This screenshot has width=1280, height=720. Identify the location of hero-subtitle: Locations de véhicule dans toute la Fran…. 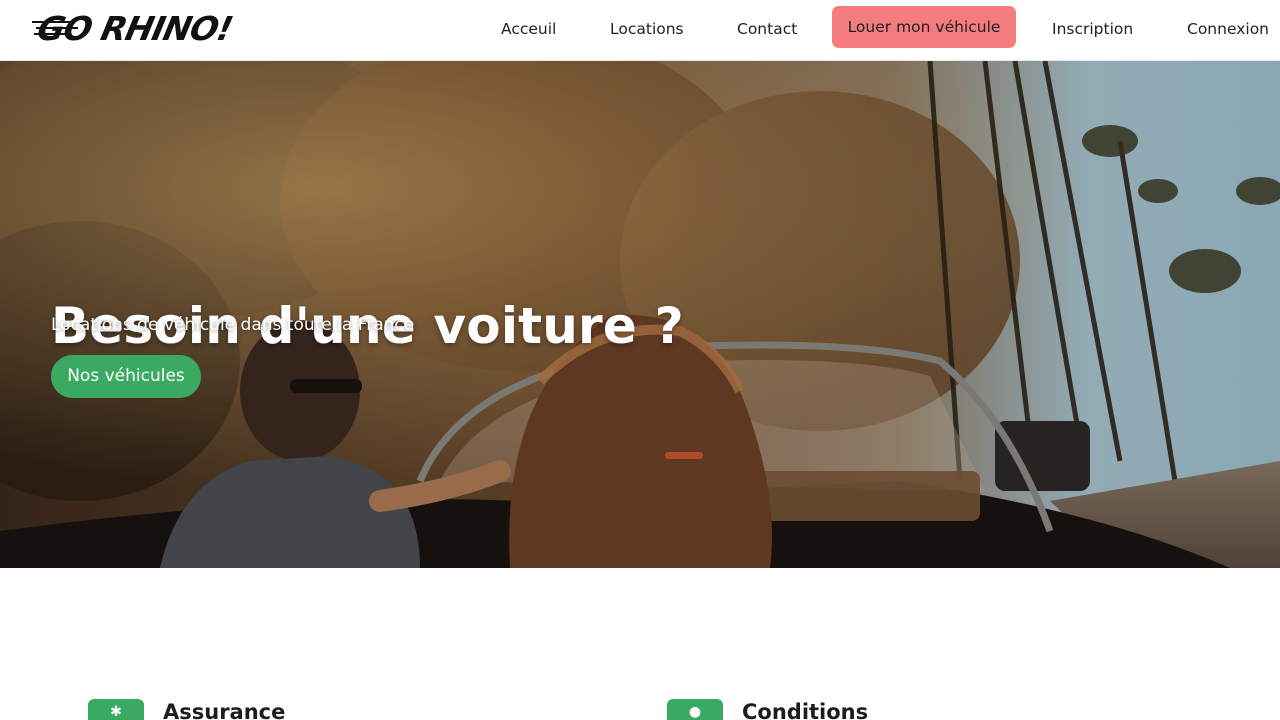
(233, 325).